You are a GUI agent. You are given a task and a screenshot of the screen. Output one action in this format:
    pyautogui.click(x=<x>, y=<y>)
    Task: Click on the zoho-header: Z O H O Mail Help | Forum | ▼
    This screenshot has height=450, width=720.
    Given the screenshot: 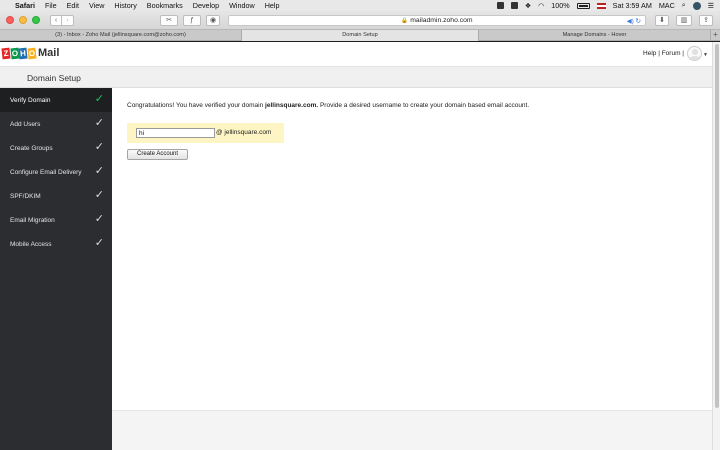 What is the action you would take?
    pyautogui.click(x=356, y=54)
    